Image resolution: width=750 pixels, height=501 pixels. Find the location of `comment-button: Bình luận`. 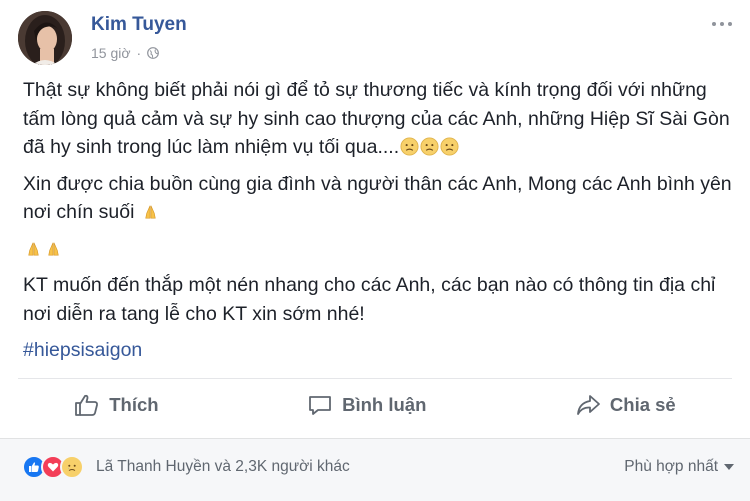

comment-button: Bình luận is located at coordinates (366, 405).